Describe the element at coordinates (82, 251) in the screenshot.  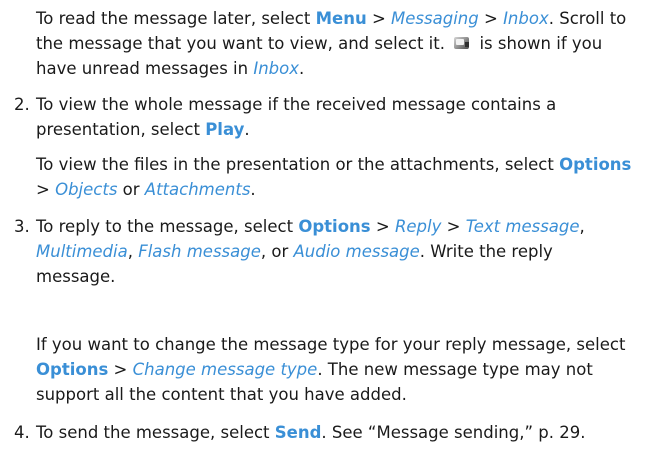
I see `multimedia-option: Multimedia` at that location.